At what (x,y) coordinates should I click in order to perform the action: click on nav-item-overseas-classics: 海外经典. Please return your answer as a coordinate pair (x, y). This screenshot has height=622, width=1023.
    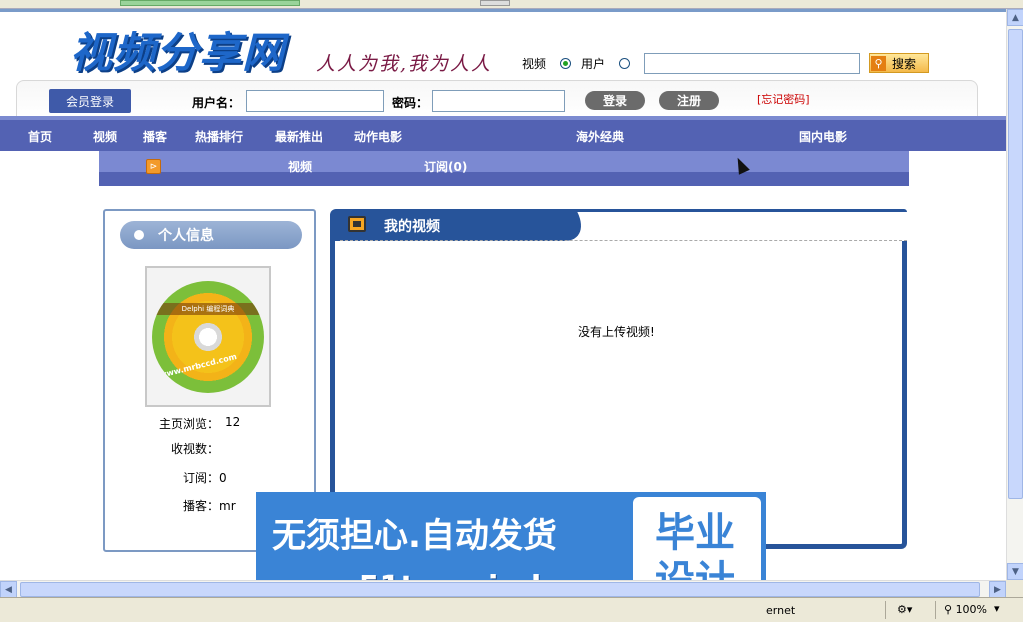
    Looking at the image, I should click on (600, 136).